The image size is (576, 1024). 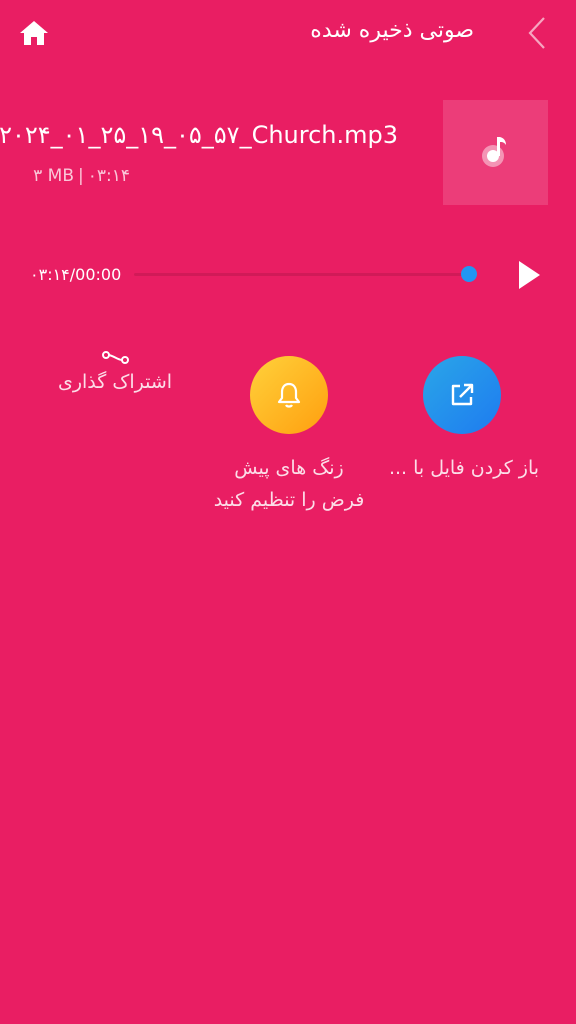 What do you see at coordinates (302, 274) in the screenshot?
I see `progress-track` at bounding box center [302, 274].